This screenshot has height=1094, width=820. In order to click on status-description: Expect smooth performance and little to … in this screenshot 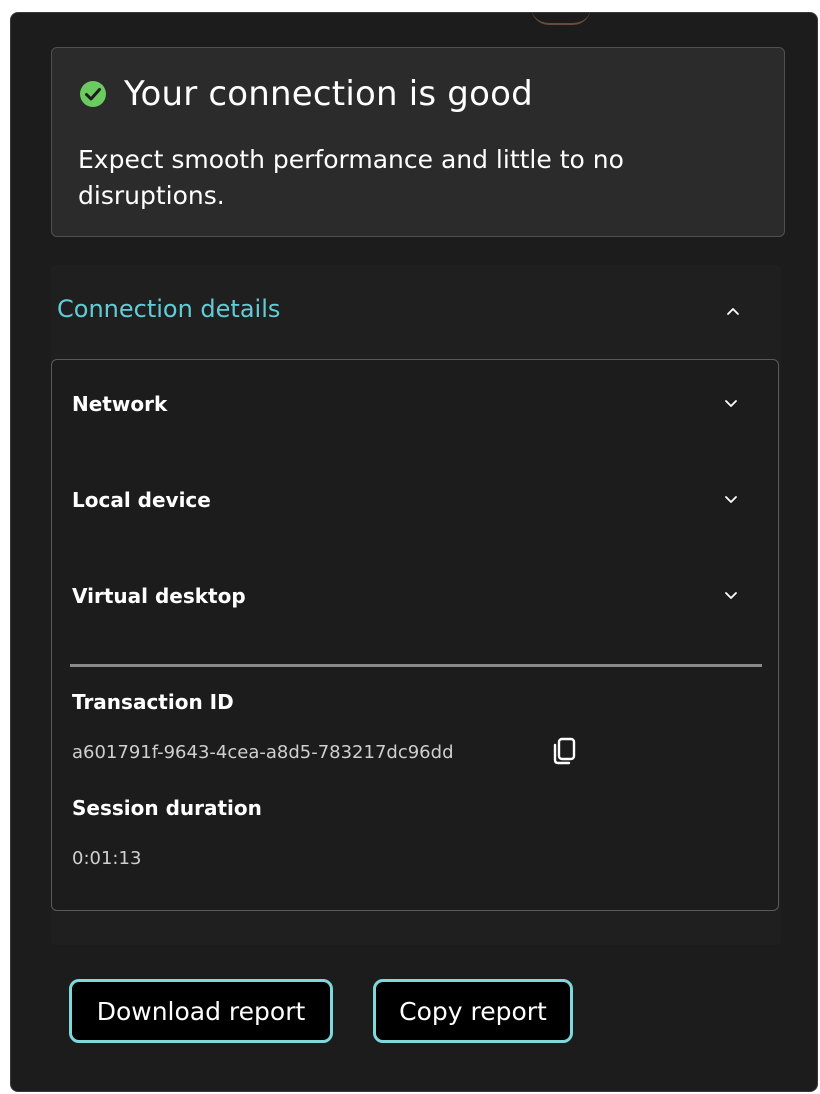, I will do `click(351, 177)`.